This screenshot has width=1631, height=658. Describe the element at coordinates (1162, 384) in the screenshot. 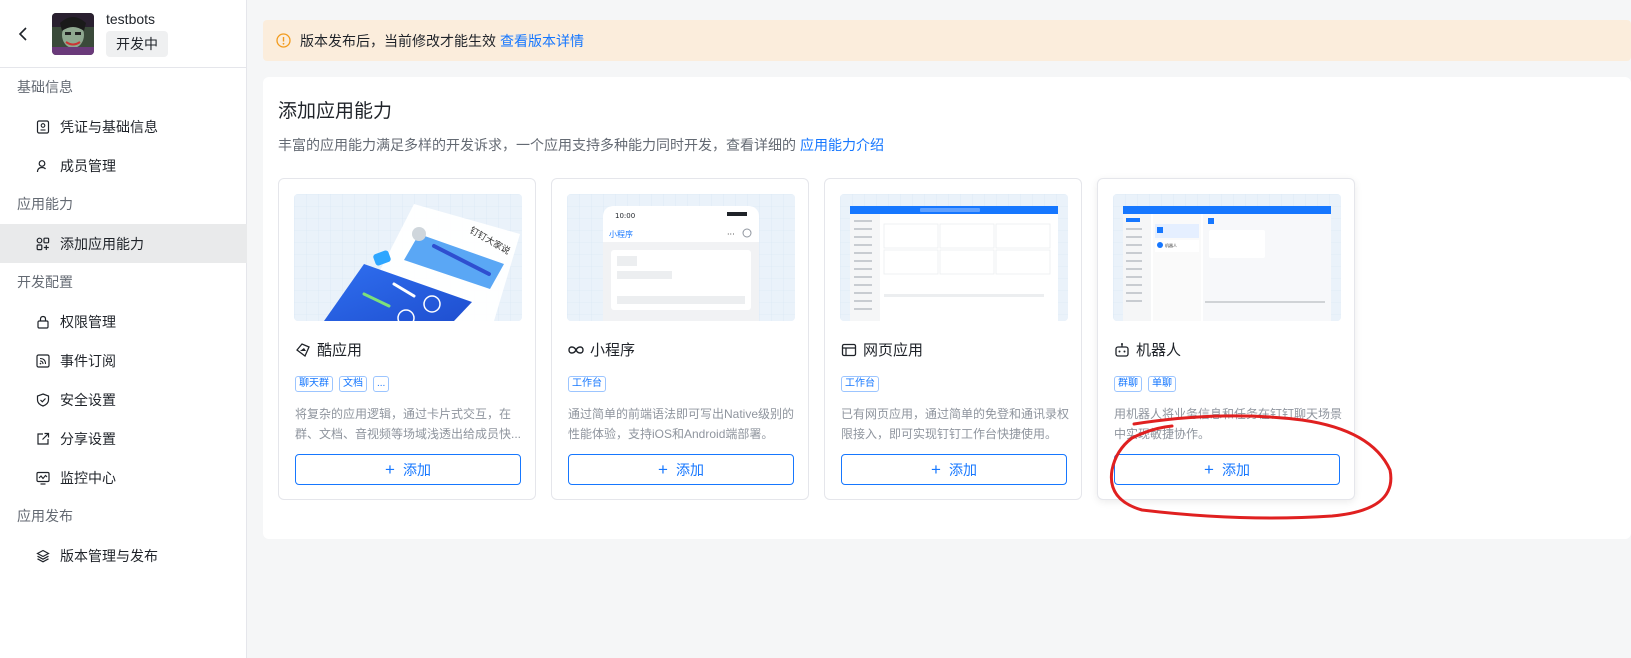

I see `tag: 单聊` at that location.